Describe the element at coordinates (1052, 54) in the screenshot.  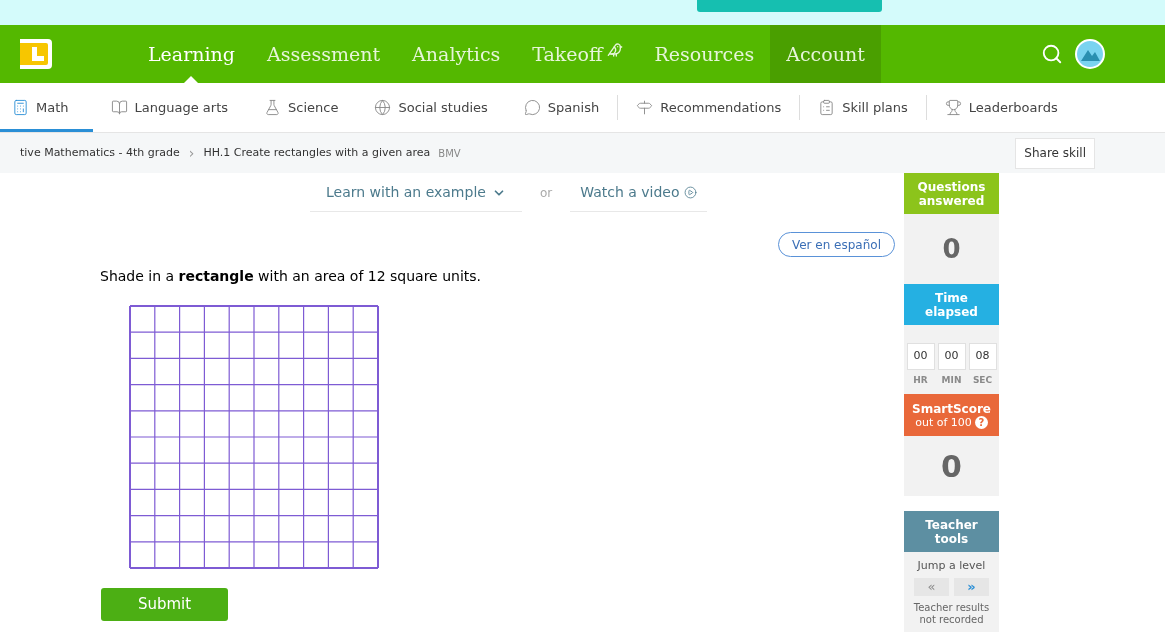
I see `search-icon` at that location.